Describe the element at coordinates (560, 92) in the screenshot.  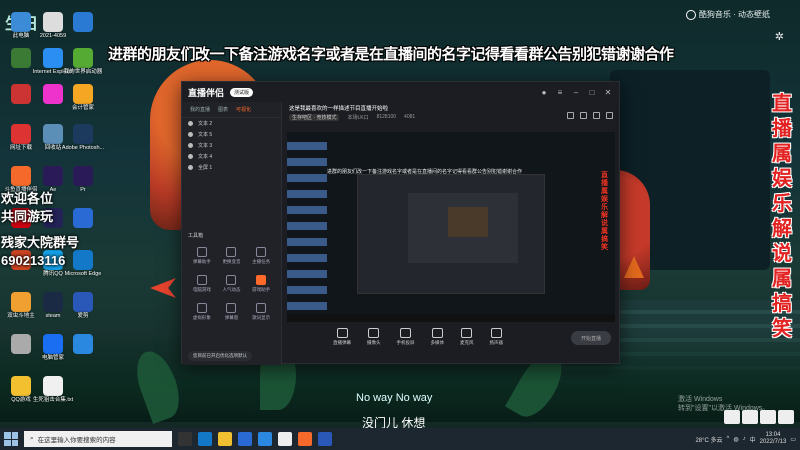
I see `menu-icon: ≡` at that location.